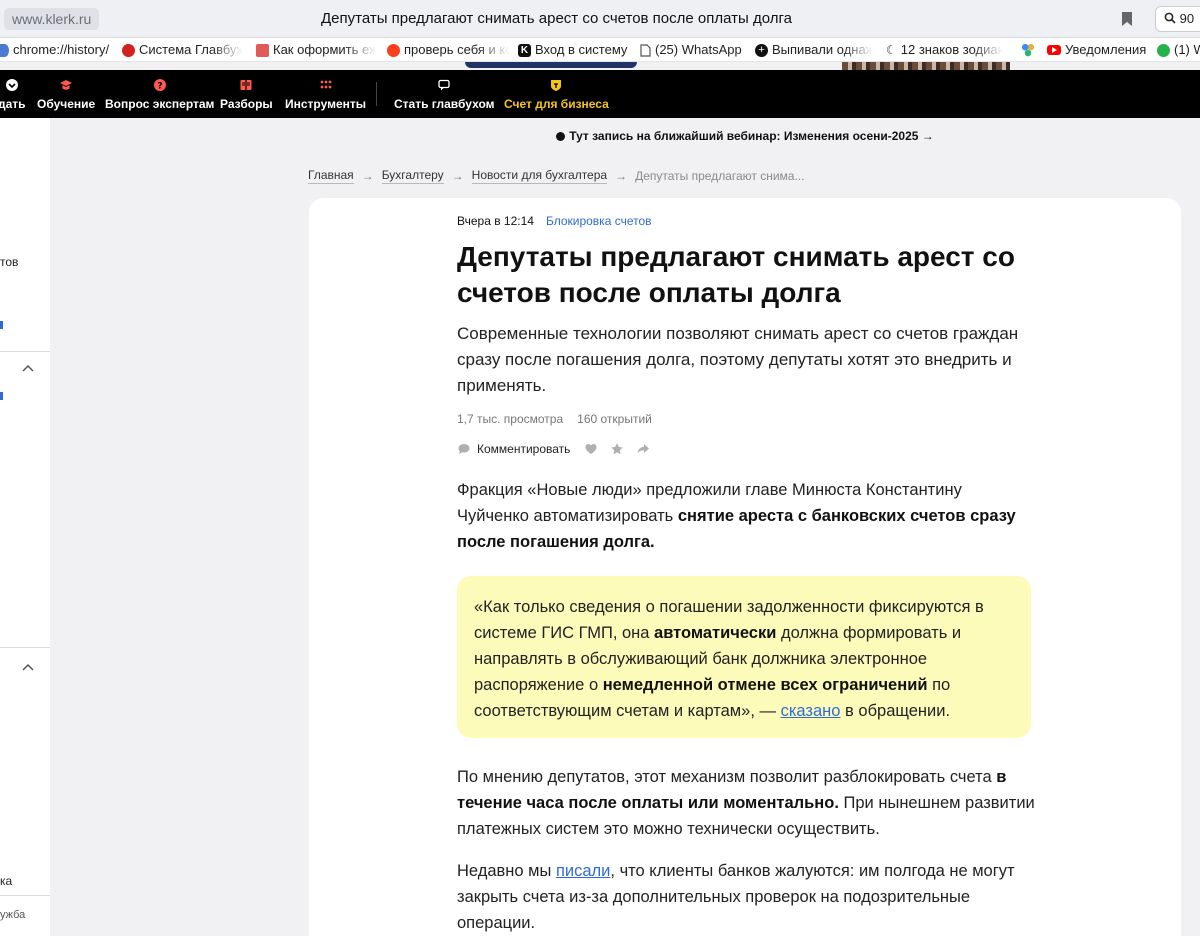  What do you see at coordinates (13, 104) in the screenshot?
I see `nav-label: дать` at bounding box center [13, 104].